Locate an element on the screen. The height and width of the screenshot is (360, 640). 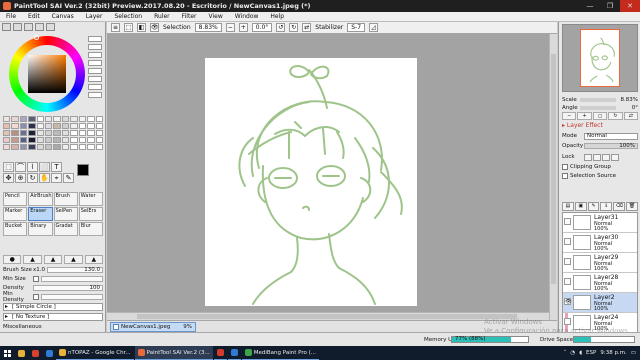
lock-paint-icon is located at coordinates (606, 157).